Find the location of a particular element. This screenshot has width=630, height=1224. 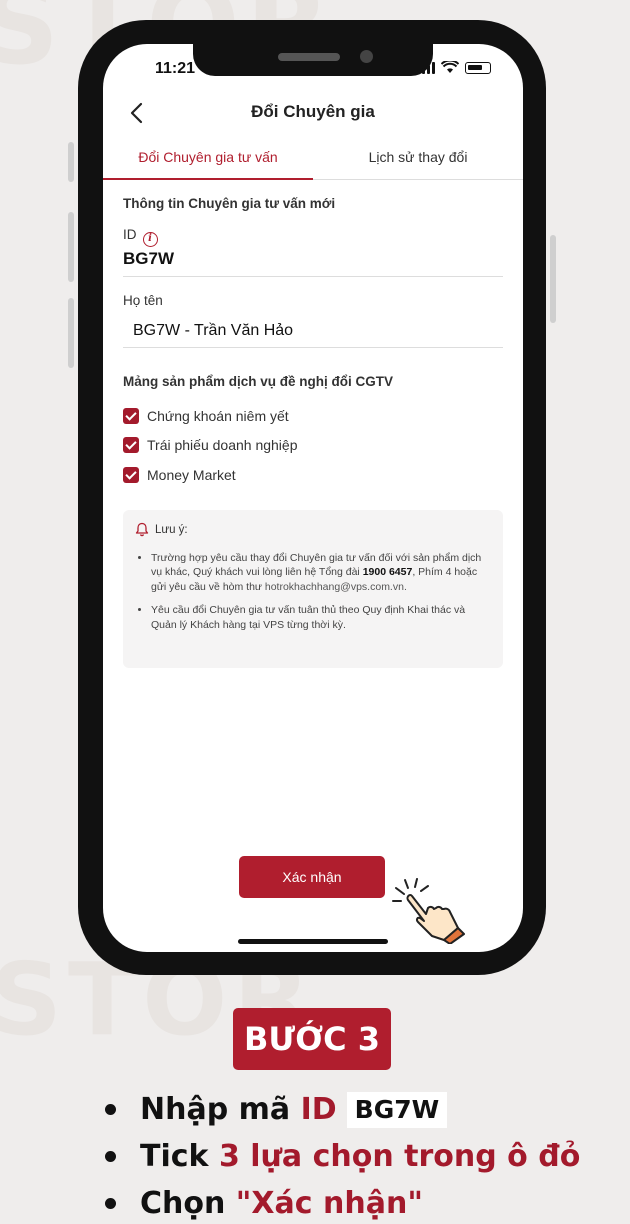

instruction-tick-options: Tick 3 lựa chọn trong ô đỏ is located at coordinates (342, 1156).